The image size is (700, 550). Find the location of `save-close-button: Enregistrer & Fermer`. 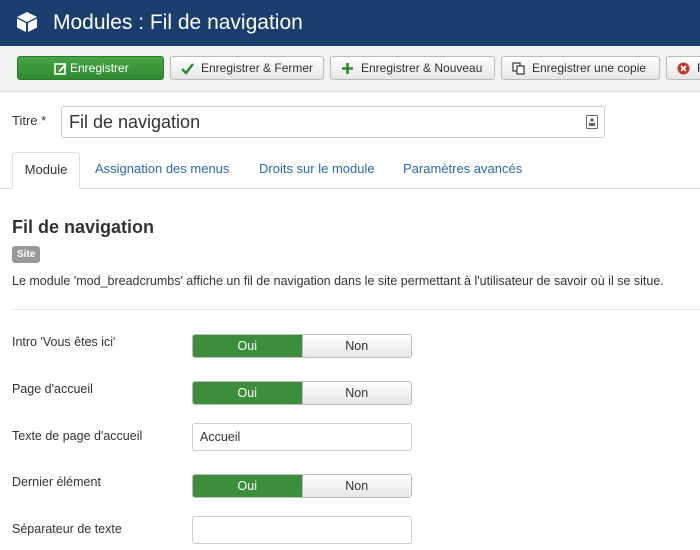

save-close-button: Enregistrer & Fermer is located at coordinates (247, 68).